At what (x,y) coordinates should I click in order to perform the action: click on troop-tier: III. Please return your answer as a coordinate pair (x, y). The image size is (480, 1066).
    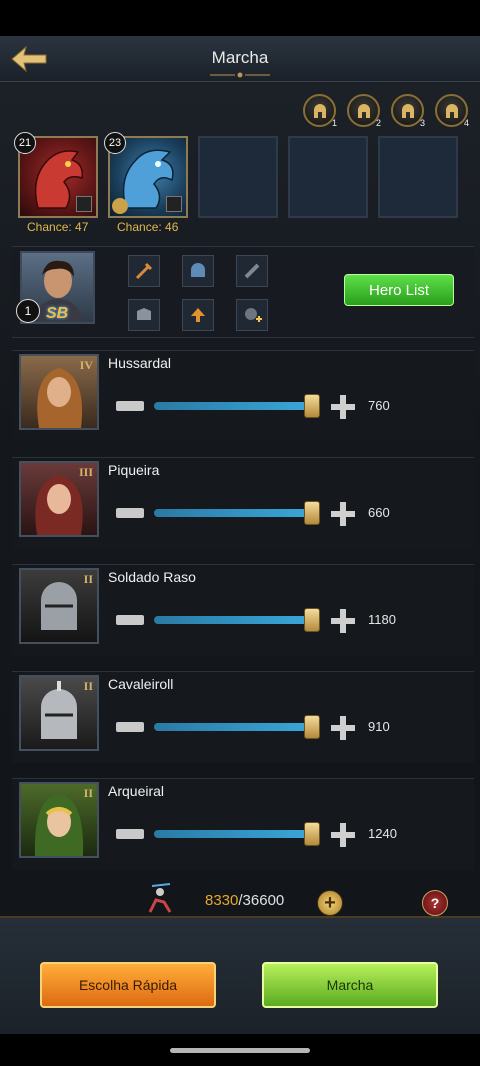
    Looking at the image, I should click on (85, 472).